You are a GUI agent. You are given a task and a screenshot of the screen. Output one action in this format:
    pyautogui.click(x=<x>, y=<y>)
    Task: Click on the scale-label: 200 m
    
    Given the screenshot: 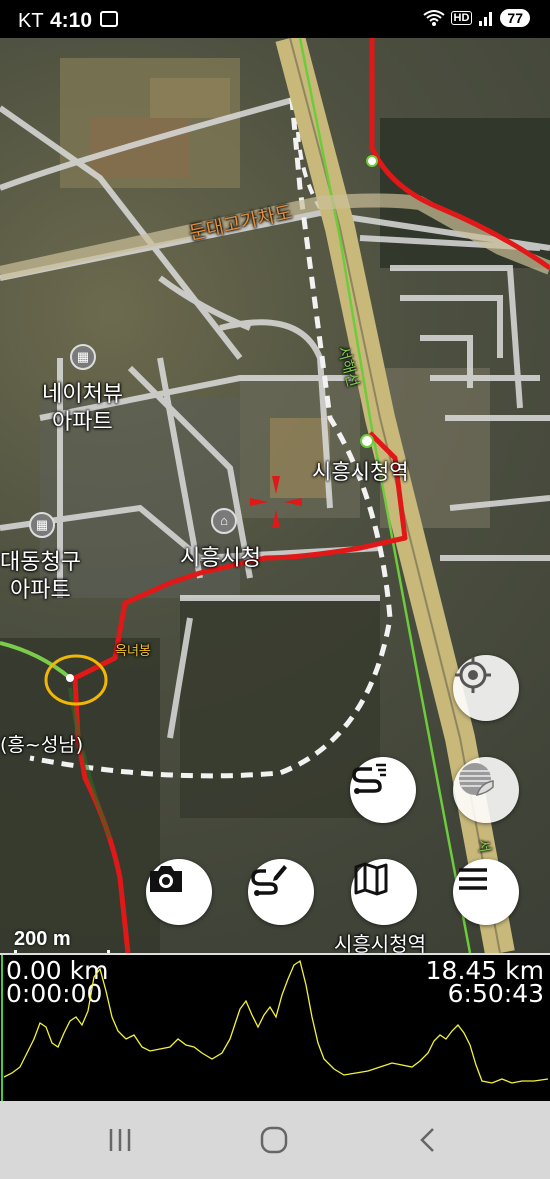 What is the action you would take?
    pyautogui.click(x=42, y=939)
    